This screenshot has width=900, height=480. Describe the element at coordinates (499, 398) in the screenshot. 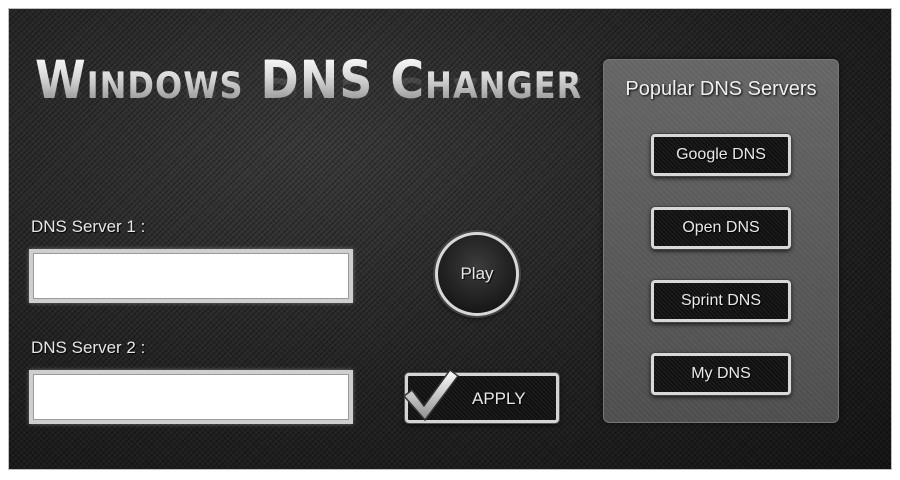

I see `apply-button-label: APPLY` at that location.